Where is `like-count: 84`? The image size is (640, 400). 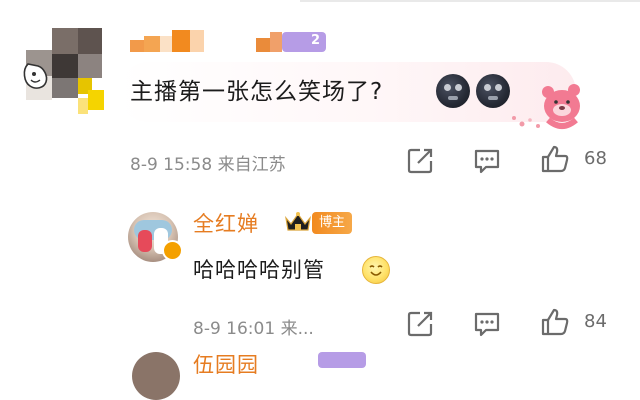 like-count: 84 is located at coordinates (595, 321).